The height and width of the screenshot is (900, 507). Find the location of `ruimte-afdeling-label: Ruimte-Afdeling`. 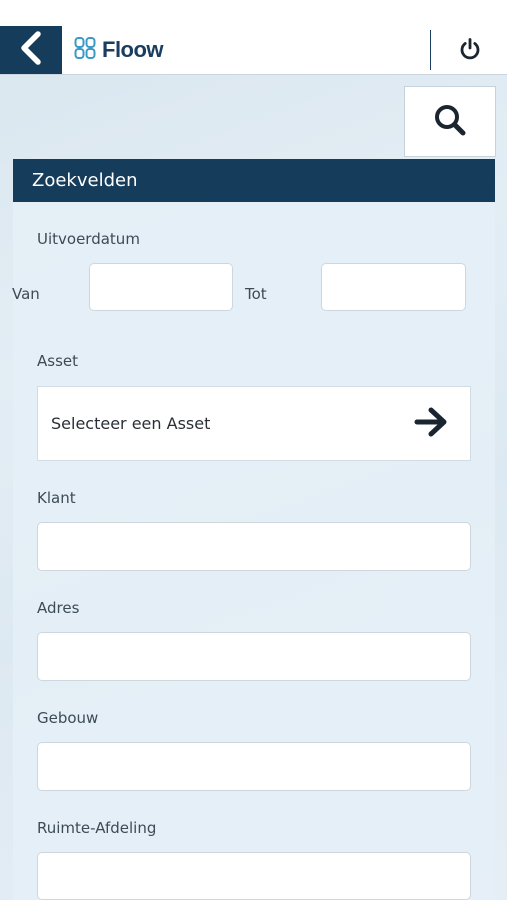

ruimte-afdeling-label: Ruimte-Afdeling is located at coordinates (97, 828).